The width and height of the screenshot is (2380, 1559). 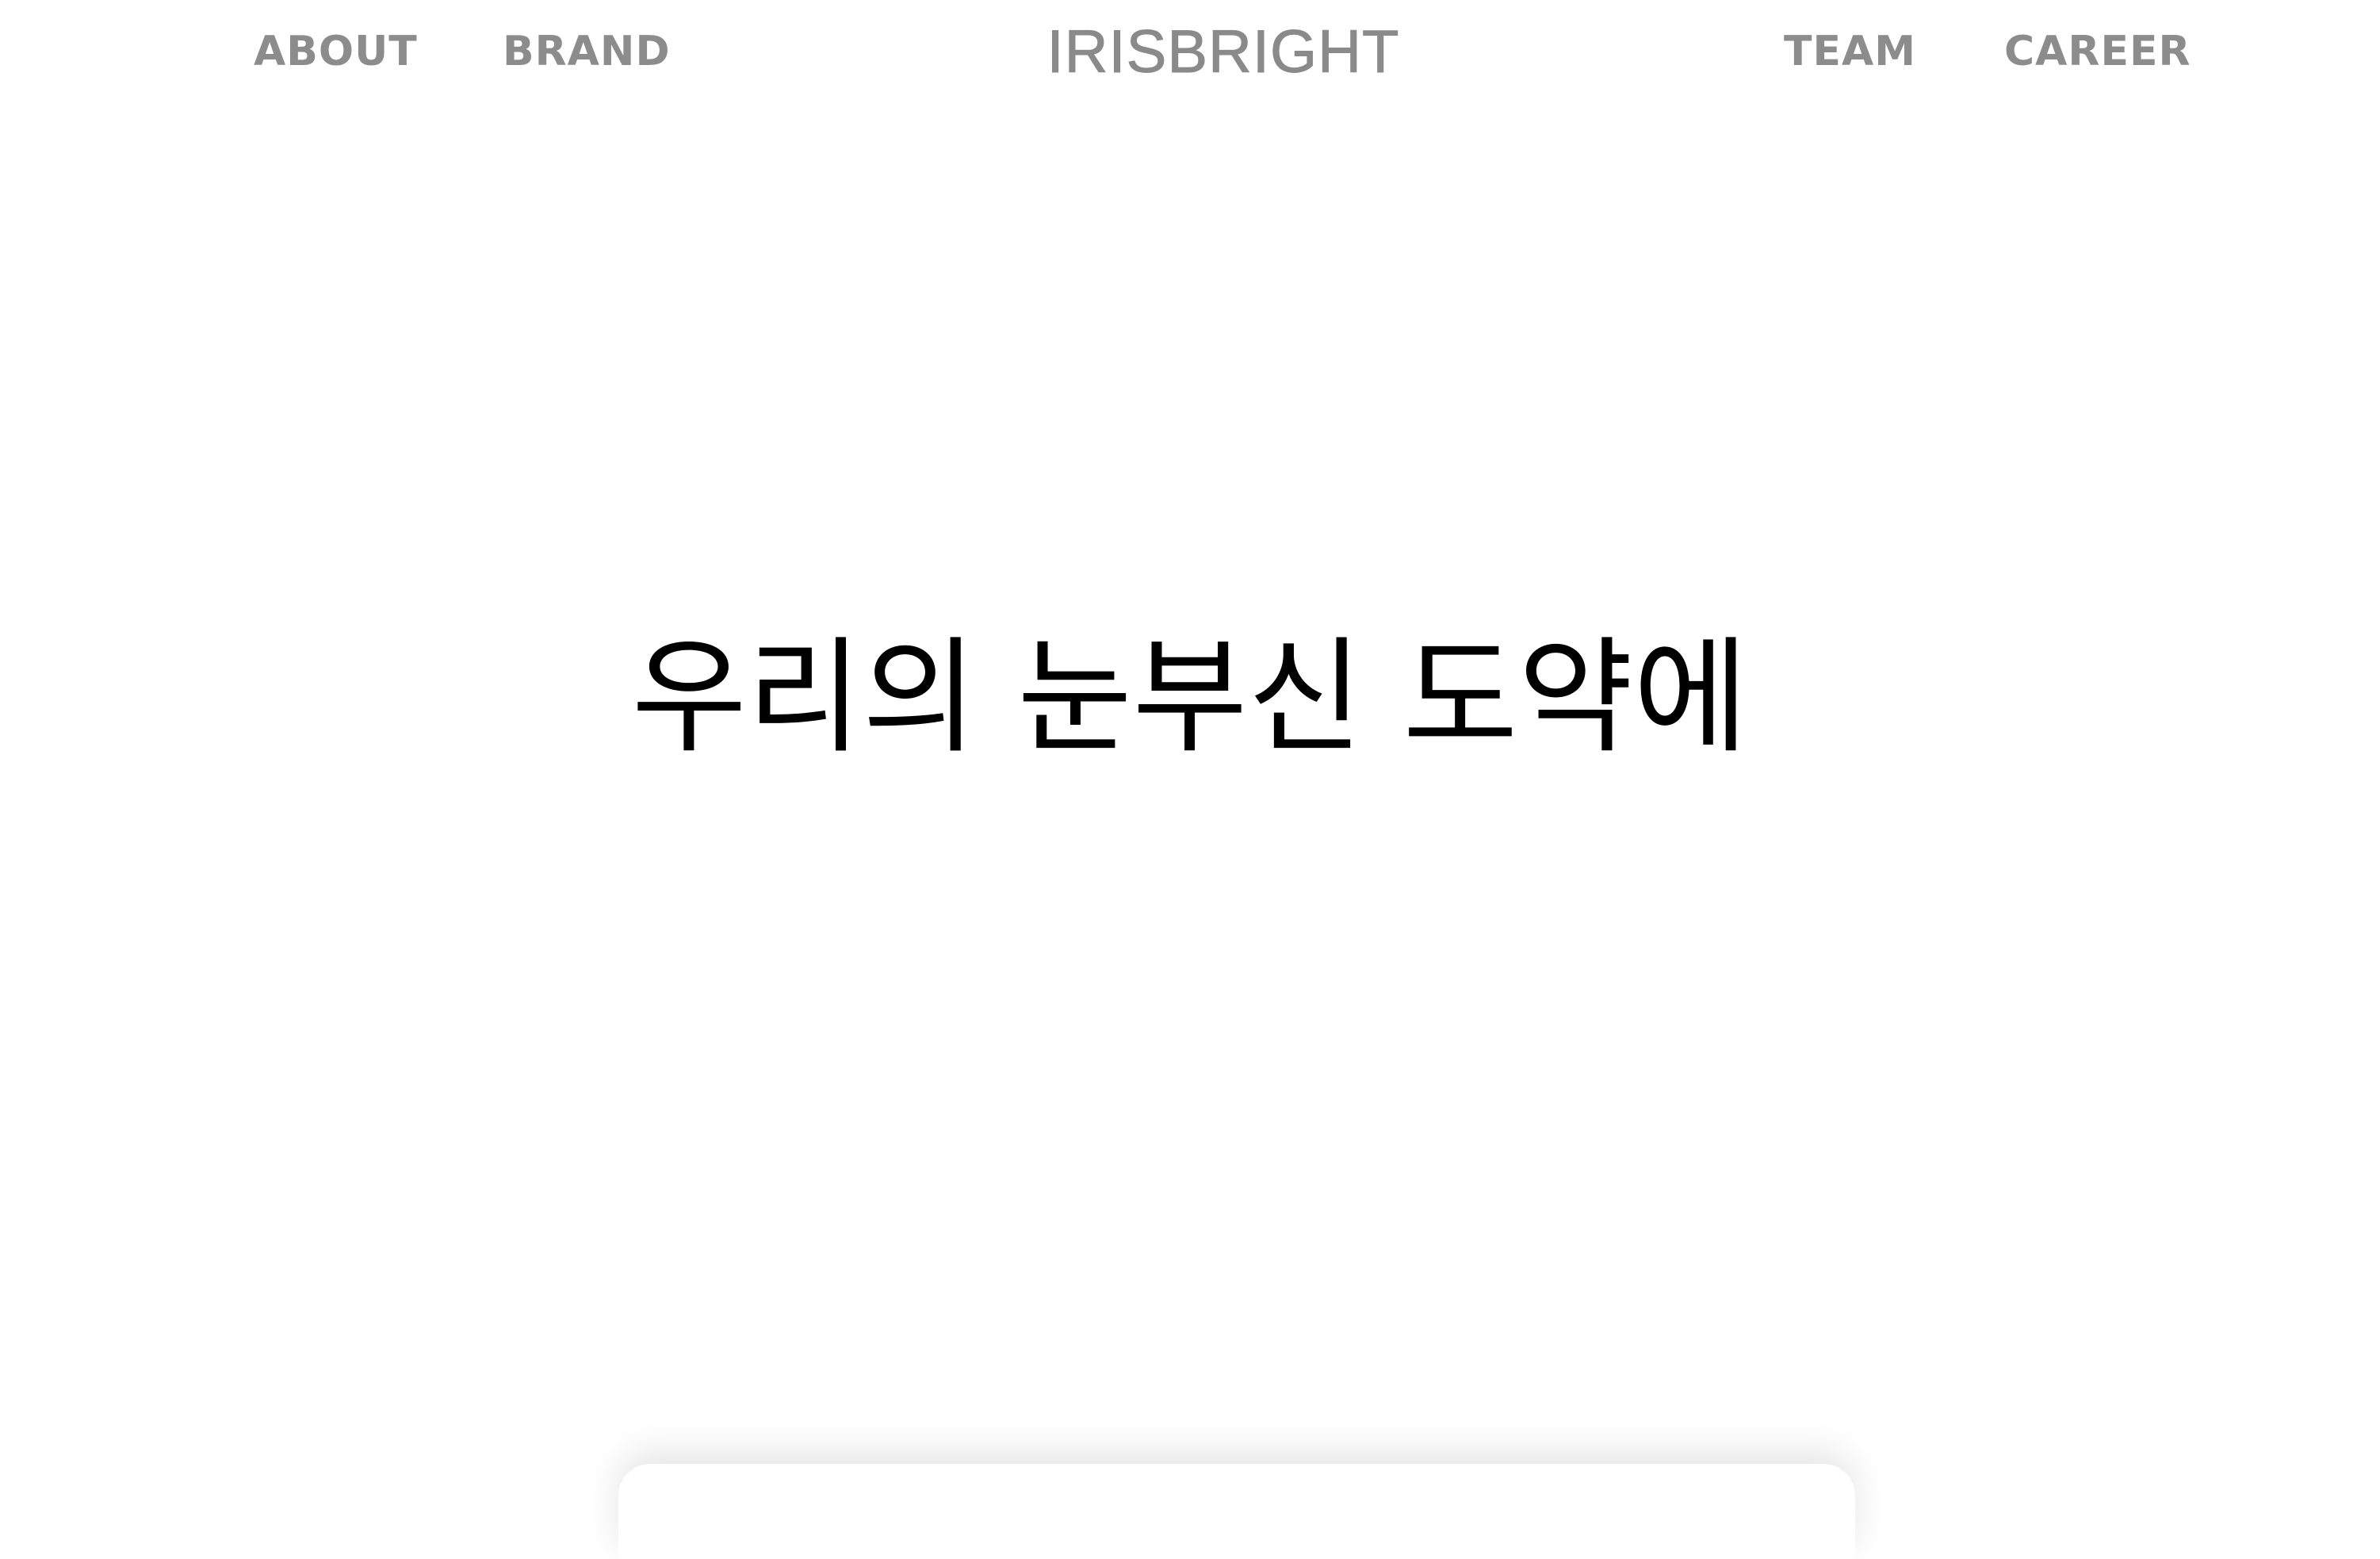 I want to click on hero-section: 우리의 눈부신 도약에, so click(x=1190, y=698).